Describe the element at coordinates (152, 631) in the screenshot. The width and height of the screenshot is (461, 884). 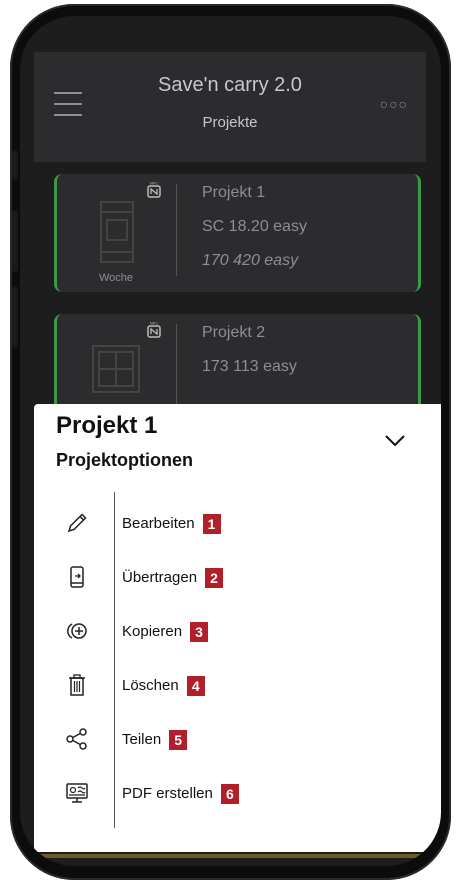
I see `menu-item-text: Kopieren` at that location.